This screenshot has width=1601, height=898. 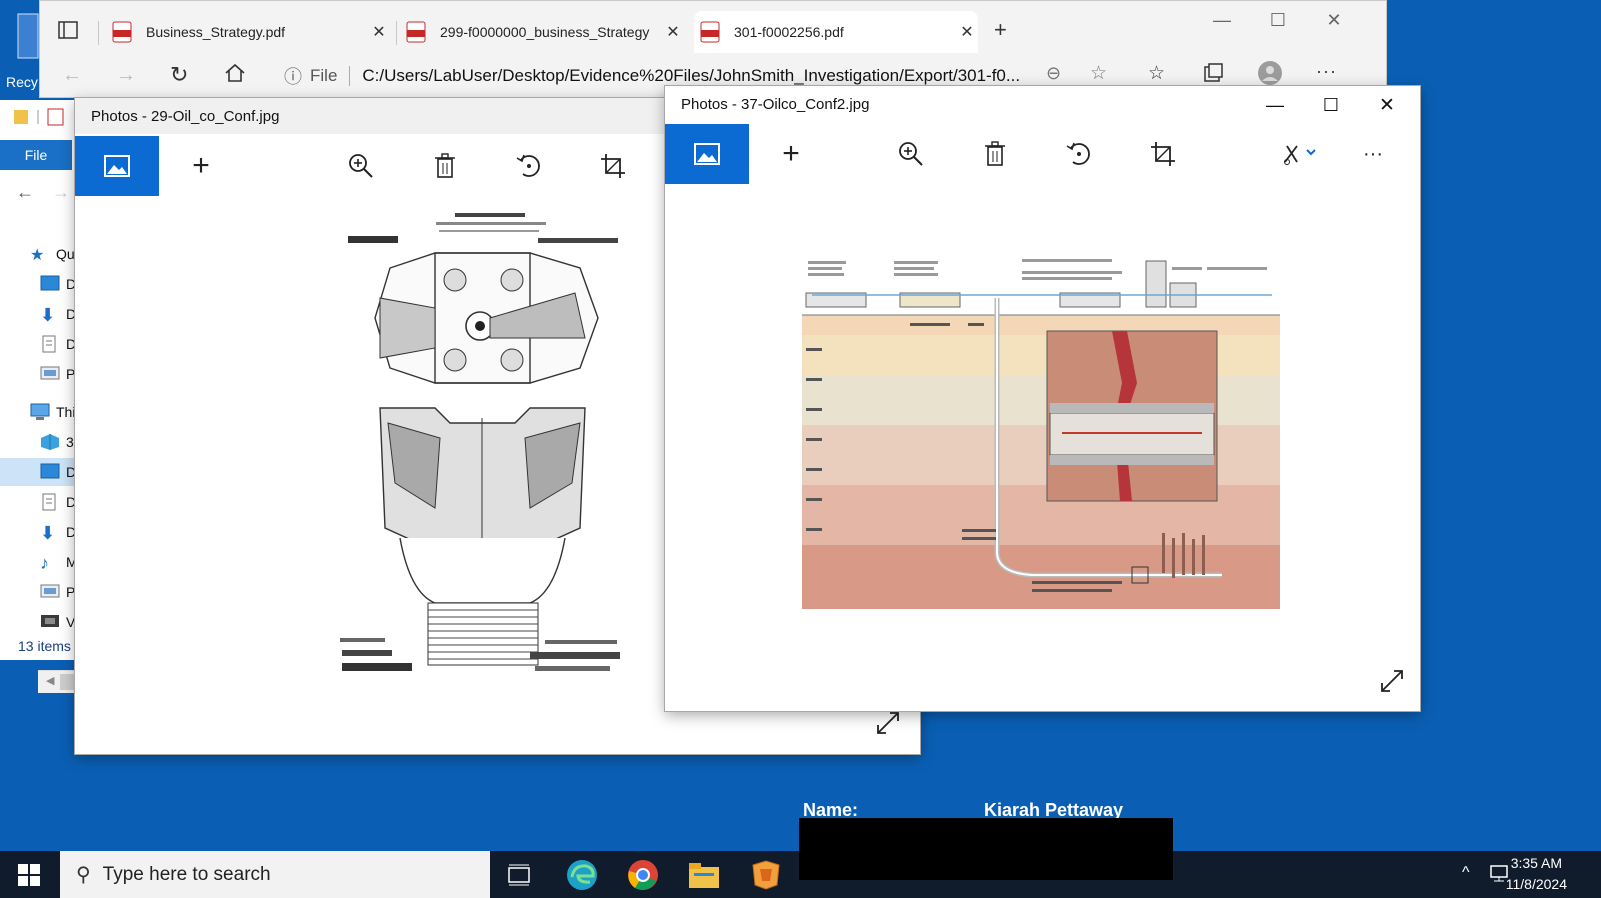 I want to click on recycle-bin-label: Recy, so click(x=22, y=82).